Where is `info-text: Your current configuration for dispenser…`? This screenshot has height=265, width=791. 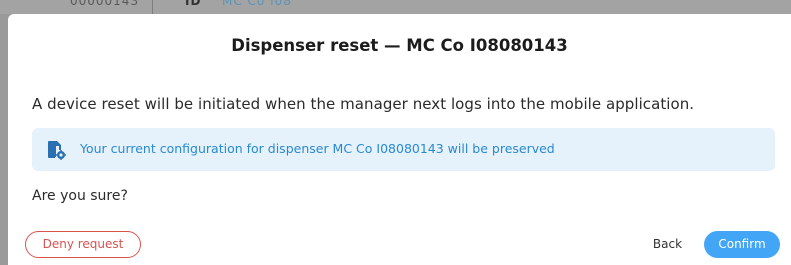
info-text: Your current configuration for dispenser… is located at coordinates (317, 148).